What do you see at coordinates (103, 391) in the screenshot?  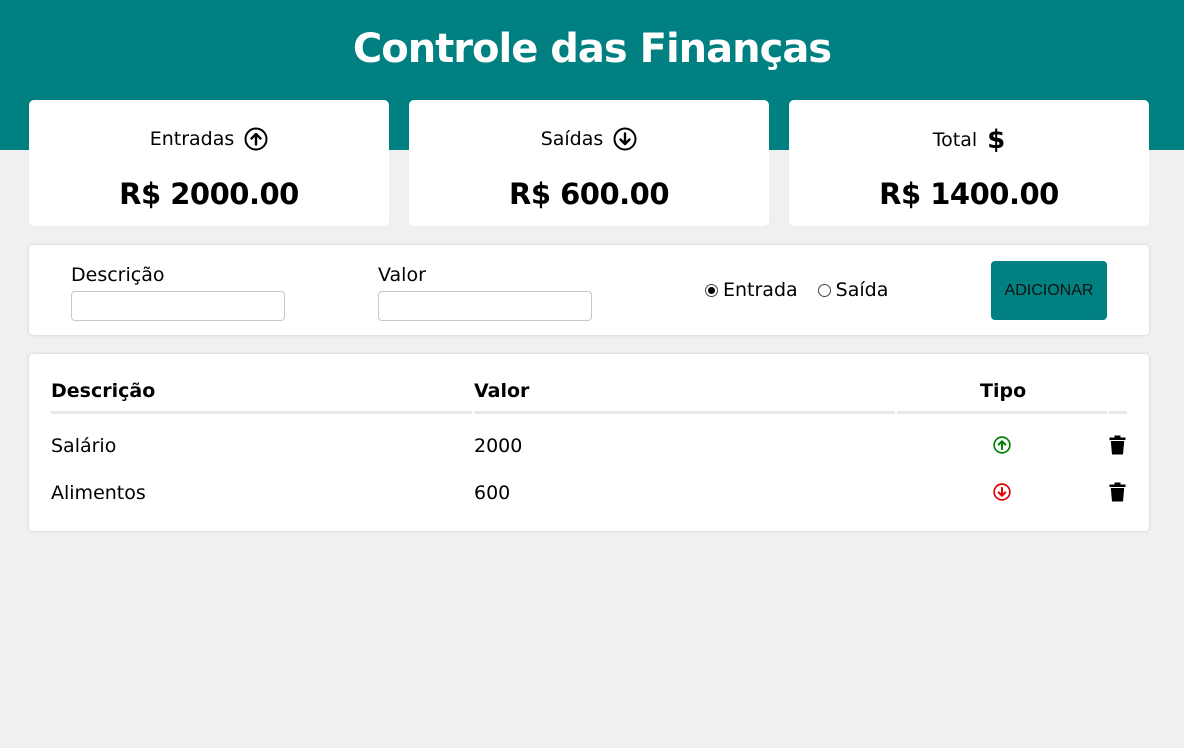 I see `column-header-descricao: Descrição` at bounding box center [103, 391].